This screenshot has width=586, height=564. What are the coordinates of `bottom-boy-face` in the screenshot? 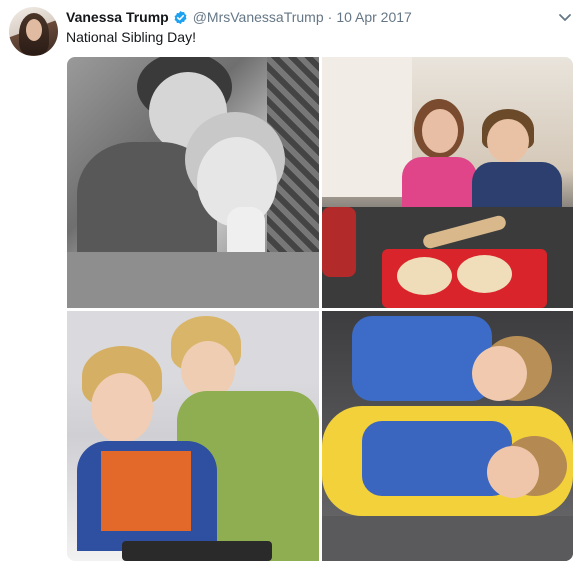 It's located at (513, 472).